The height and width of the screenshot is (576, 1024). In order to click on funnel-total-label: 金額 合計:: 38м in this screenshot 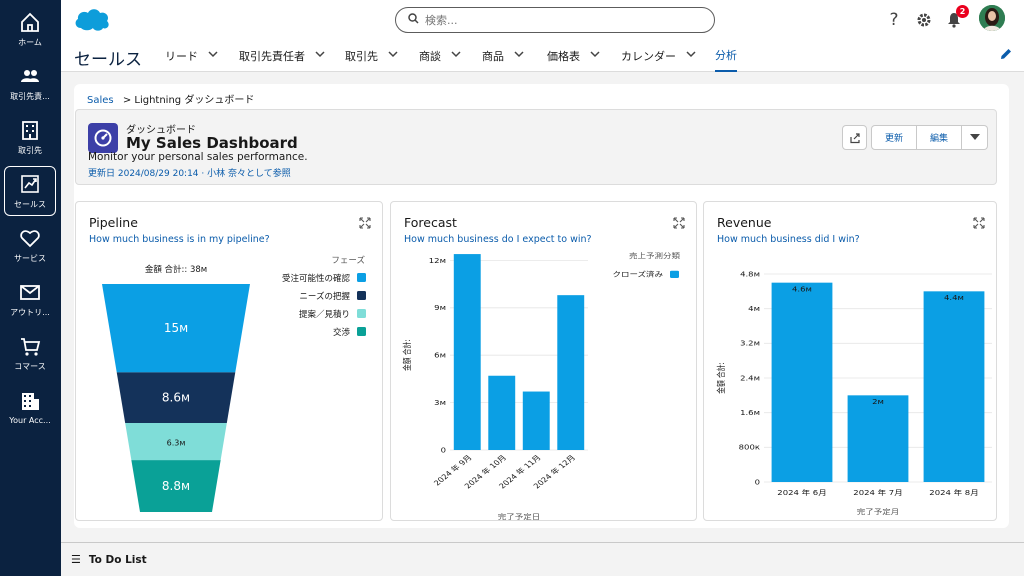, I will do `click(176, 269)`.